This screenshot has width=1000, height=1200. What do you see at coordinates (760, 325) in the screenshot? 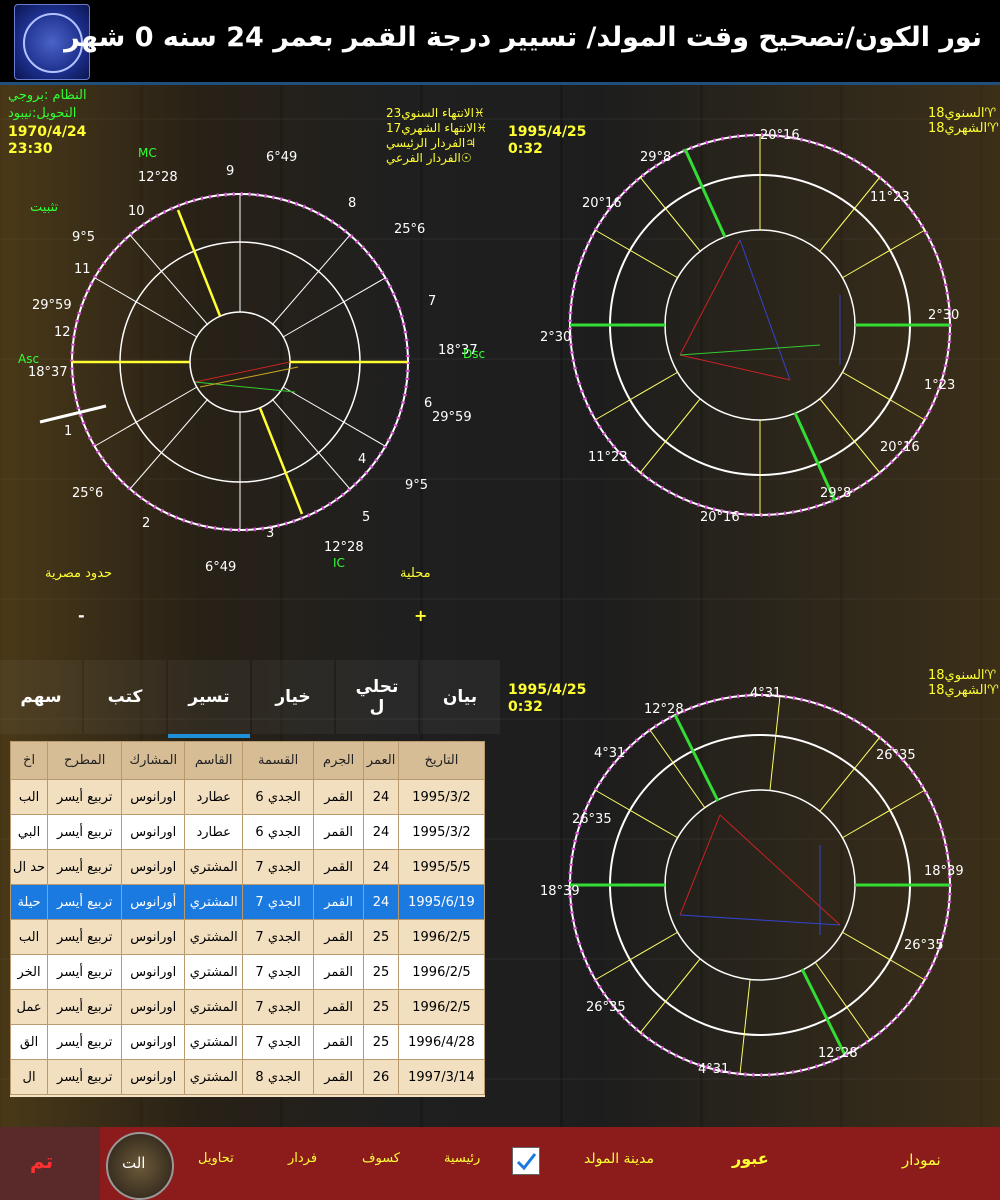
I see `progressed-inner-ring` at bounding box center [760, 325].